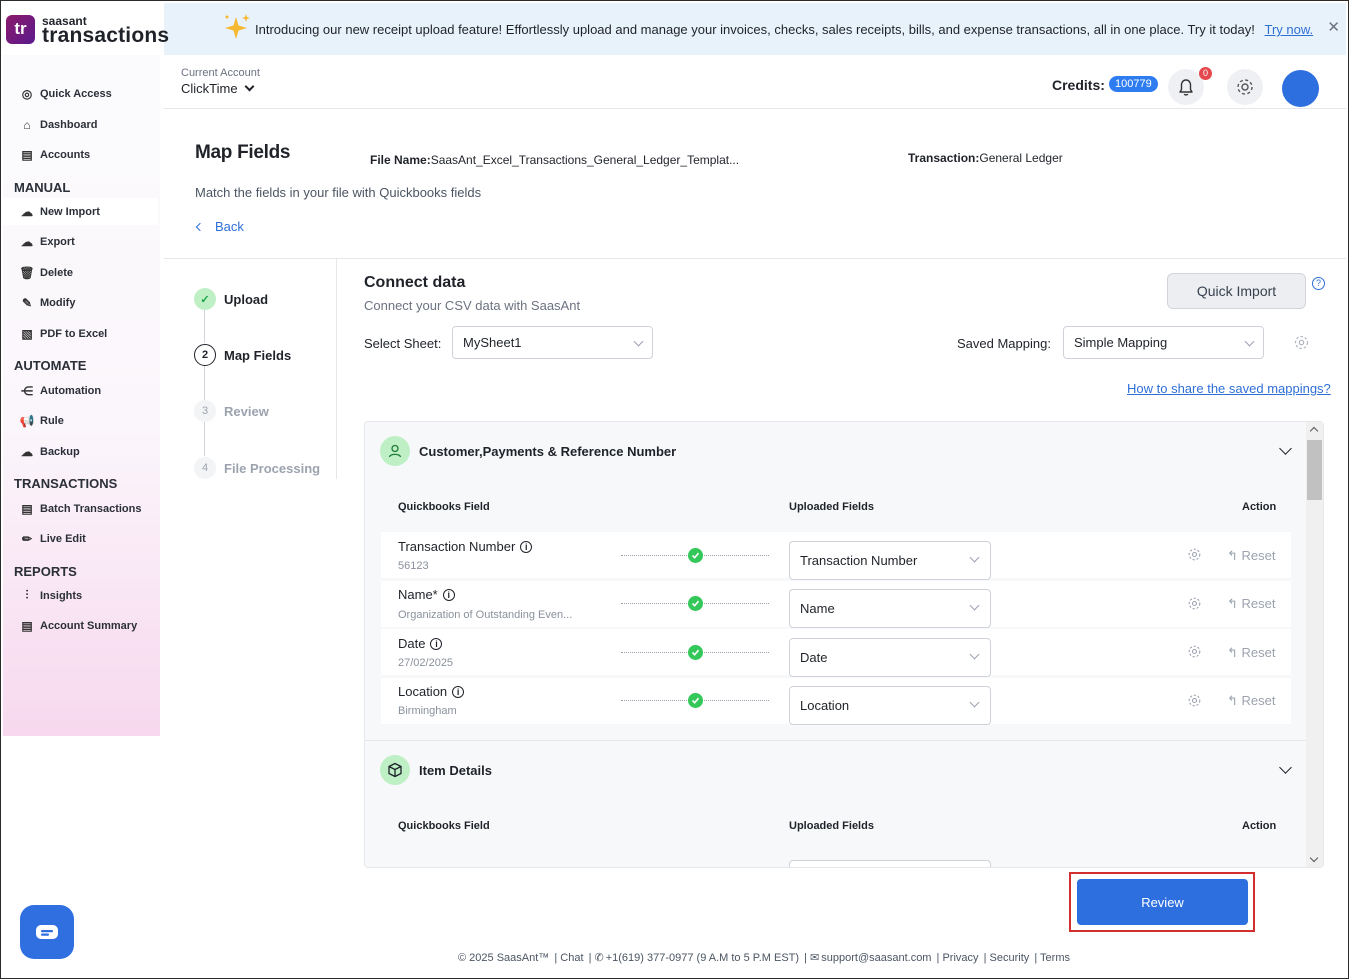 The height and width of the screenshot is (979, 1349). I want to click on sidebar-heading-transactions: TRANSACTIONS, so click(66, 483).